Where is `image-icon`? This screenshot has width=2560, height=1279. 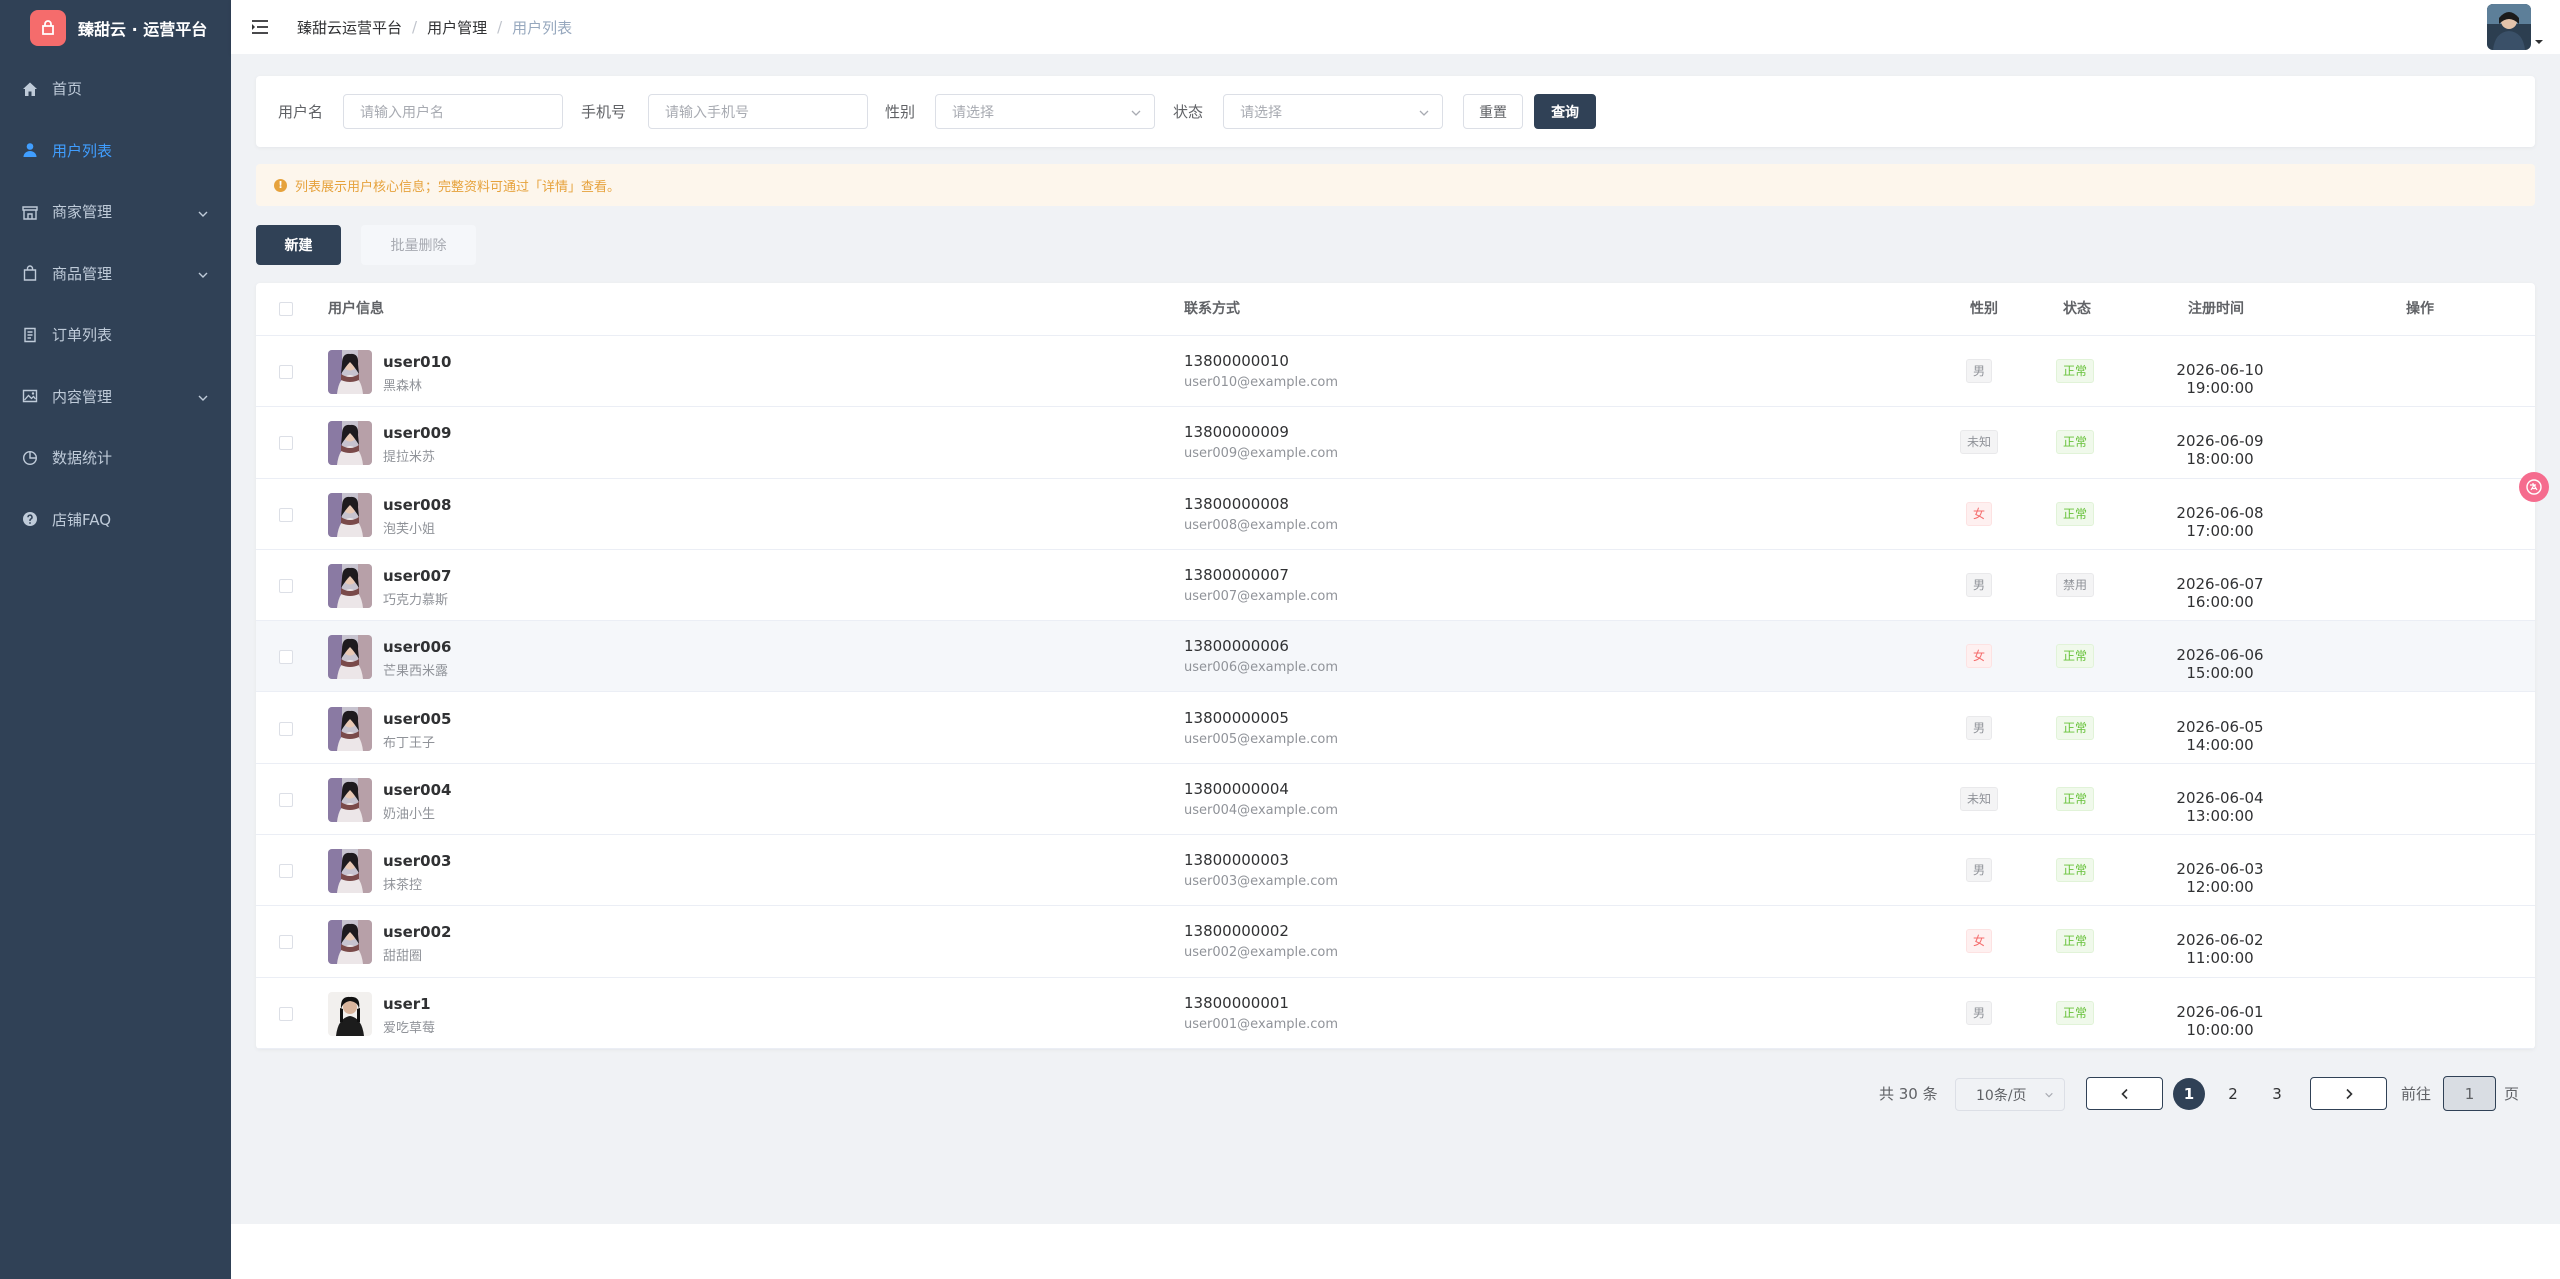
image-icon is located at coordinates (30, 396).